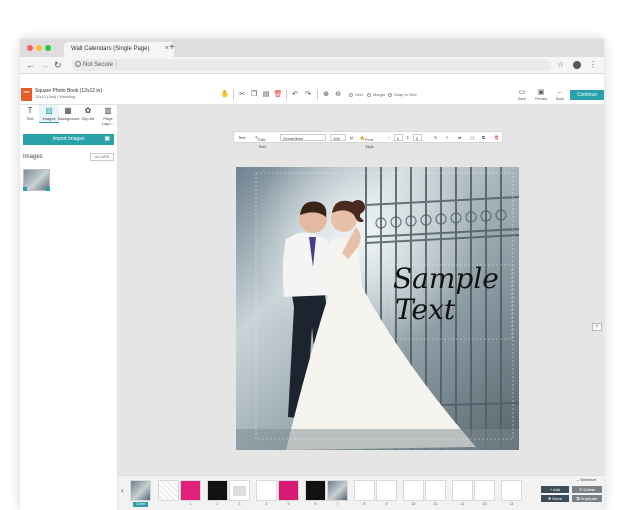  I want to click on minimize-filmstrip-button: ⌄ Minimize, so click(586, 479).